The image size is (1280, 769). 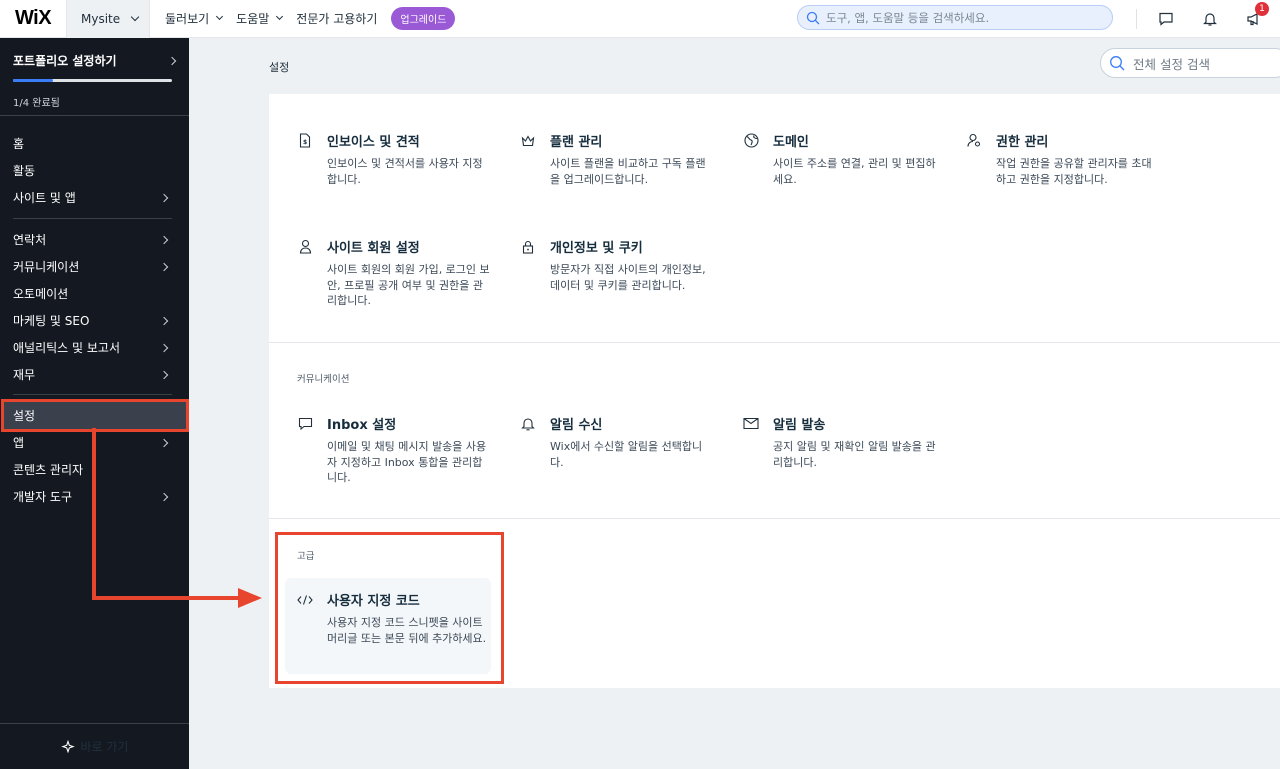 I want to click on global-search-input: 도구, 앱, 도움말 등을 검색하세요., so click(x=955, y=17).